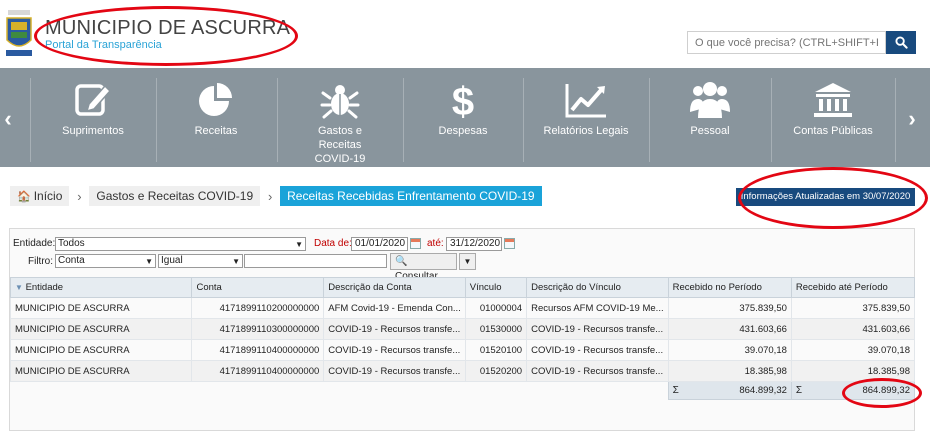 The width and height of the screenshot is (930, 431). I want to click on nav-label: Gastos e Receitas COVID-19, so click(340, 145).